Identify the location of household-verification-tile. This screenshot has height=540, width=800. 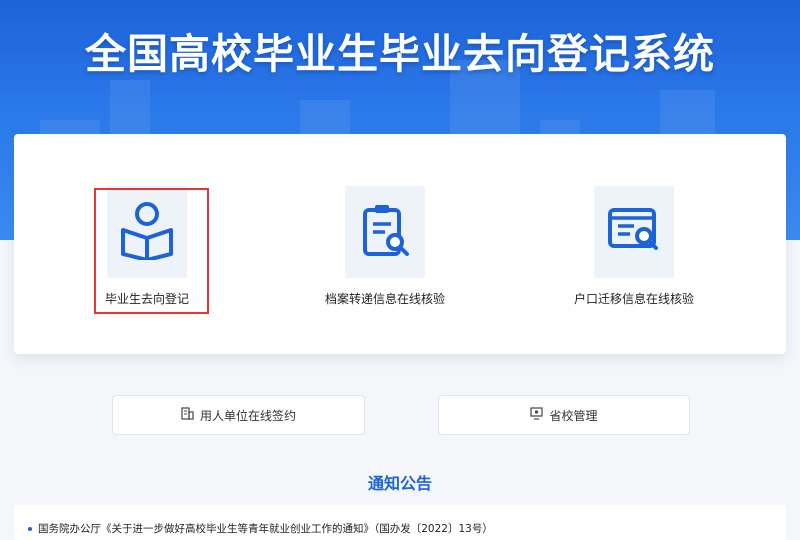
(634, 232).